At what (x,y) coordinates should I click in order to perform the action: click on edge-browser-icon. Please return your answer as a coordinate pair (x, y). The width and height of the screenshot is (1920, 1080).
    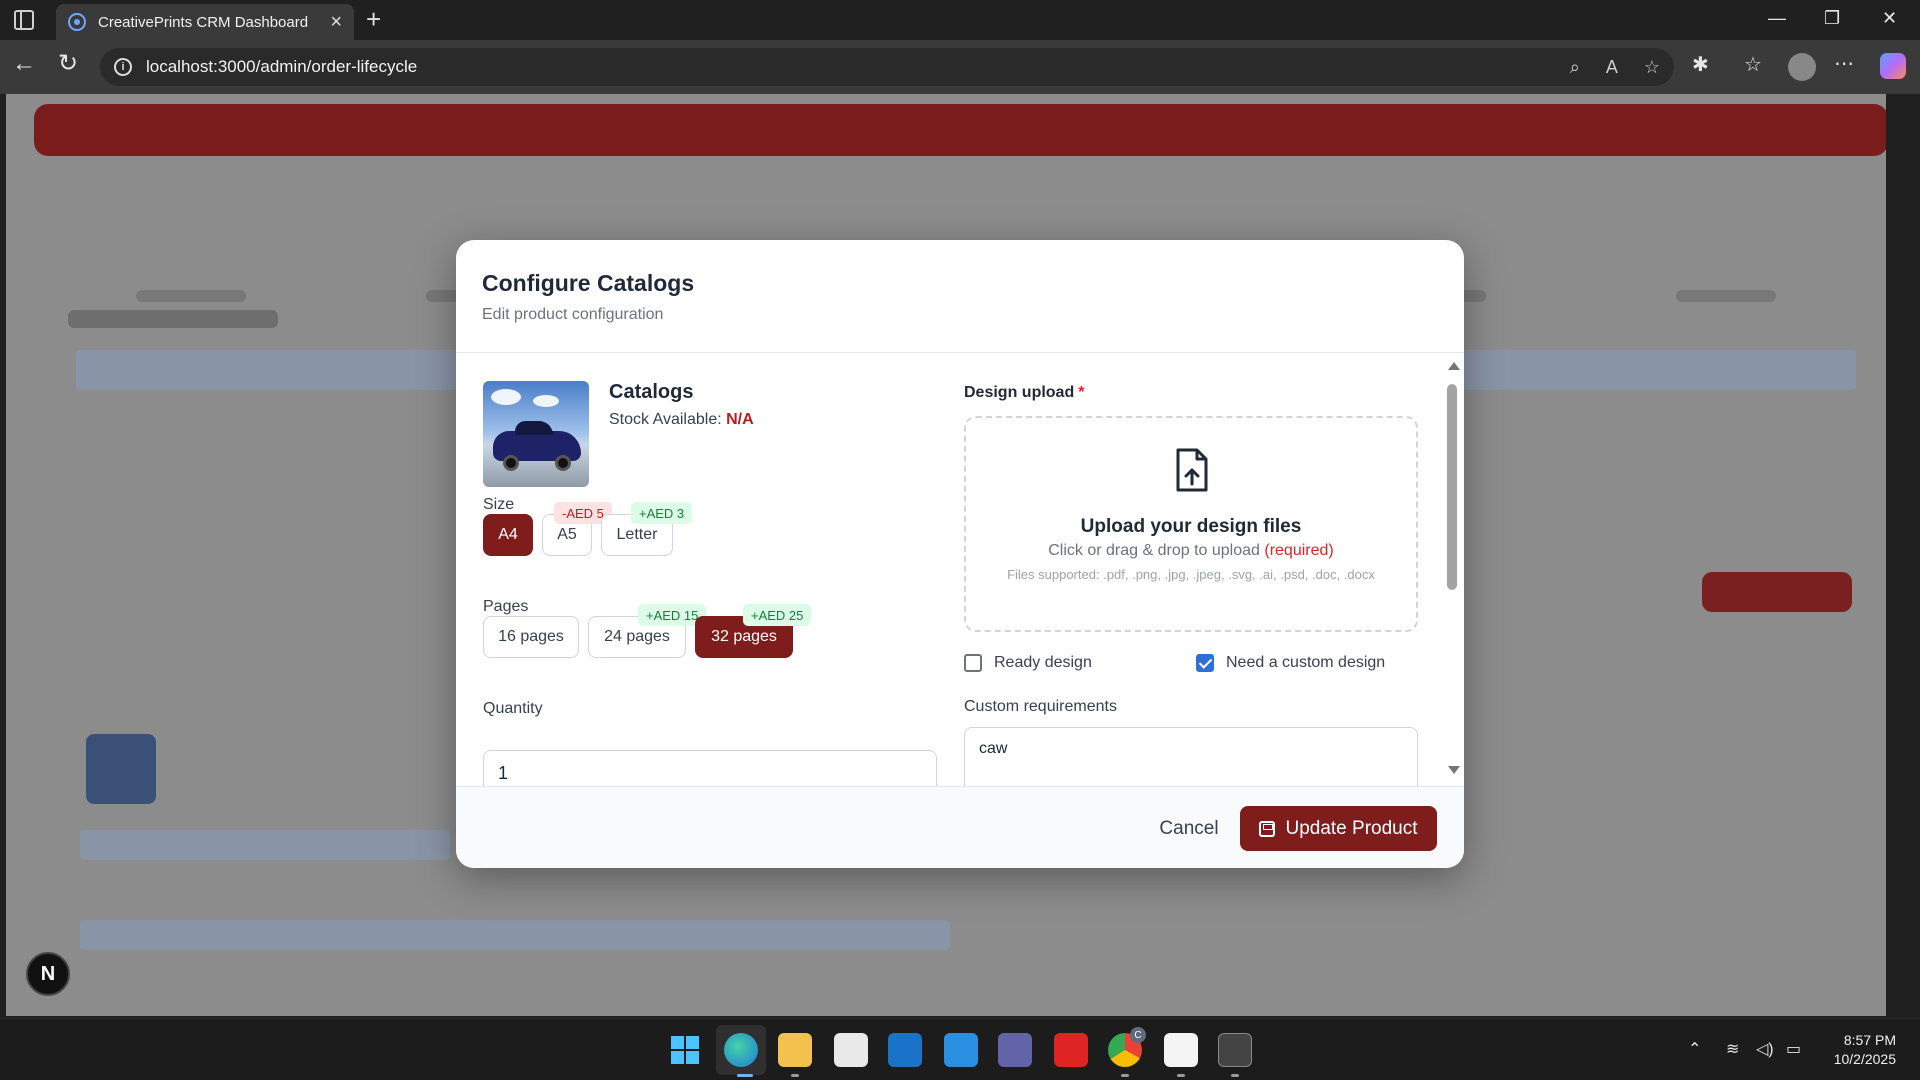
    Looking at the image, I should click on (741, 1050).